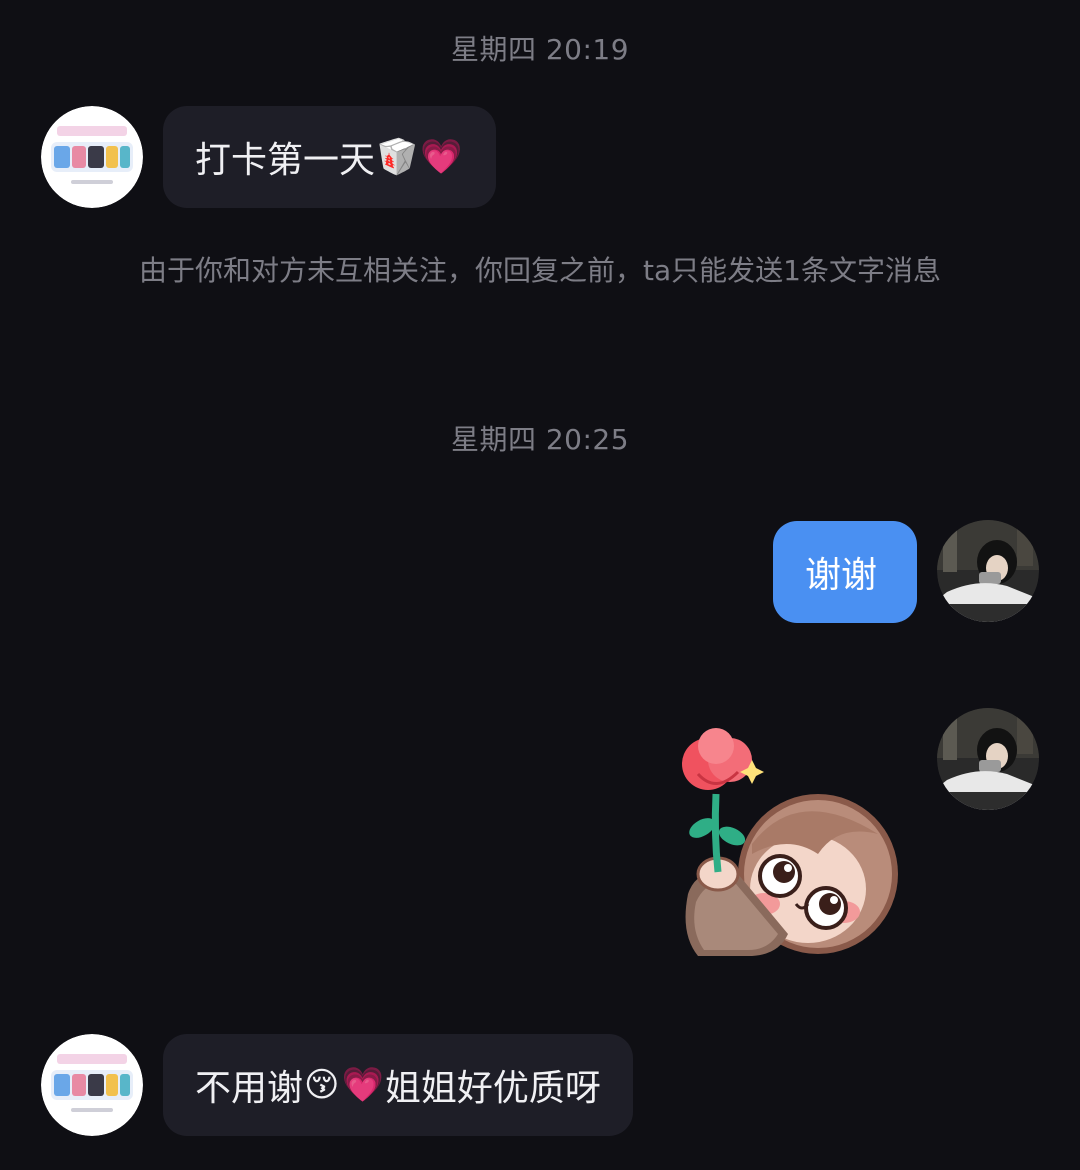 Image resolution: width=1080 pixels, height=1170 pixels. Describe the element at coordinates (788, 842) in the screenshot. I see `girl-holding-rose-sticker` at that location.